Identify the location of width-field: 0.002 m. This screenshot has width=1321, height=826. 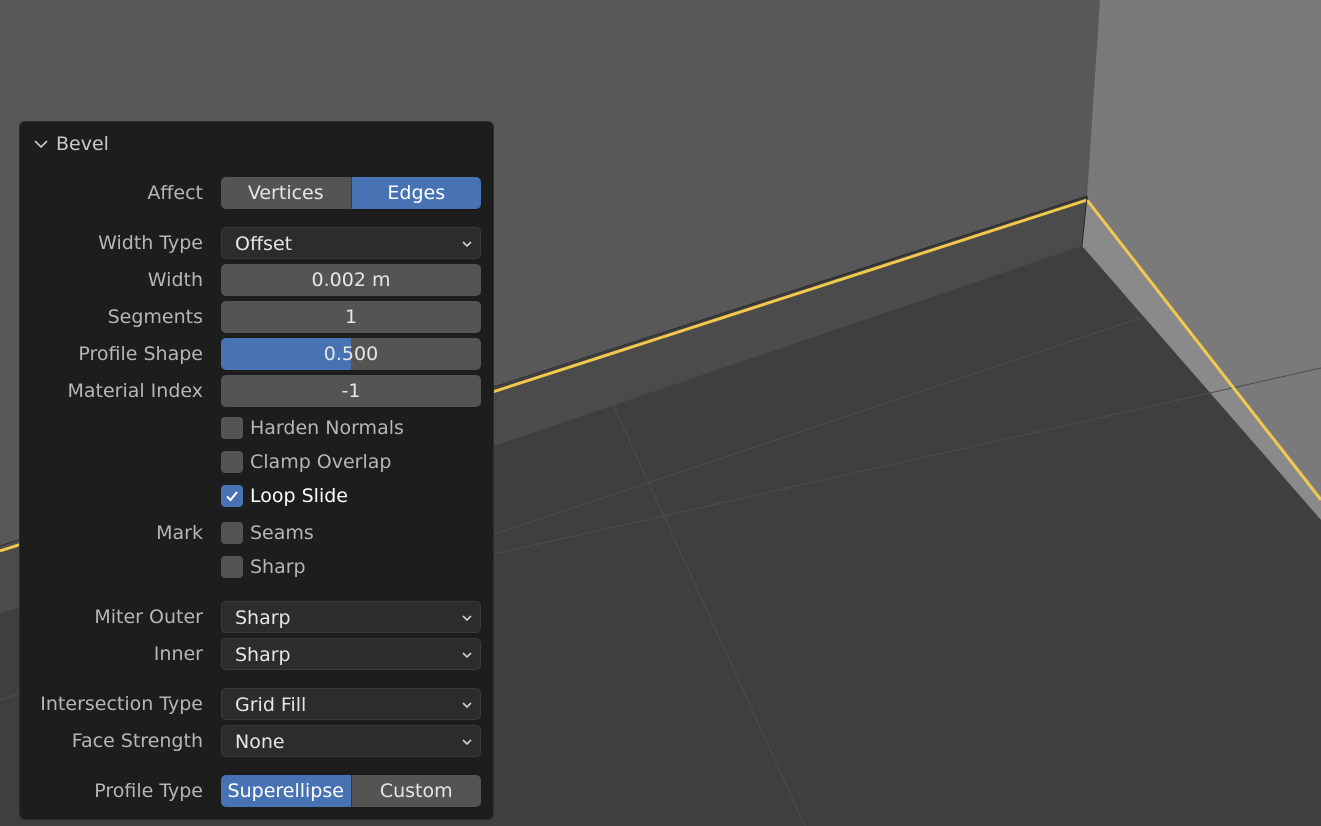
(351, 280).